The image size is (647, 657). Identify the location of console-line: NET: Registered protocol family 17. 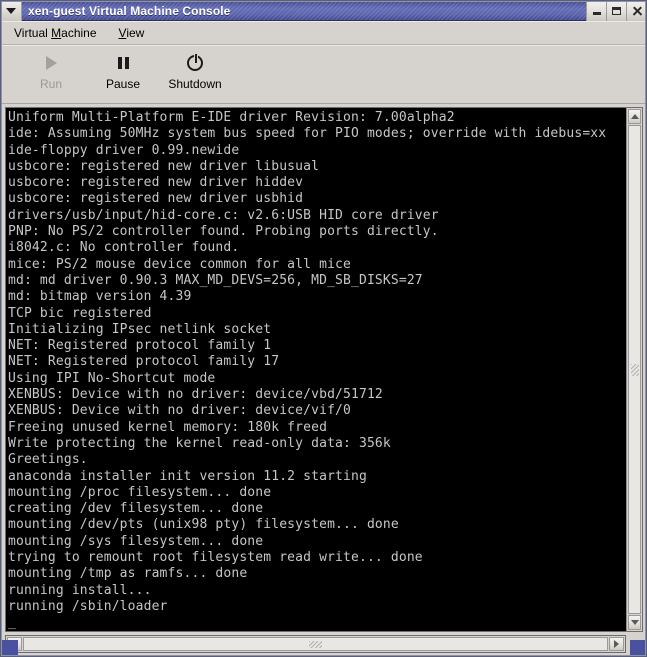
(144, 362).